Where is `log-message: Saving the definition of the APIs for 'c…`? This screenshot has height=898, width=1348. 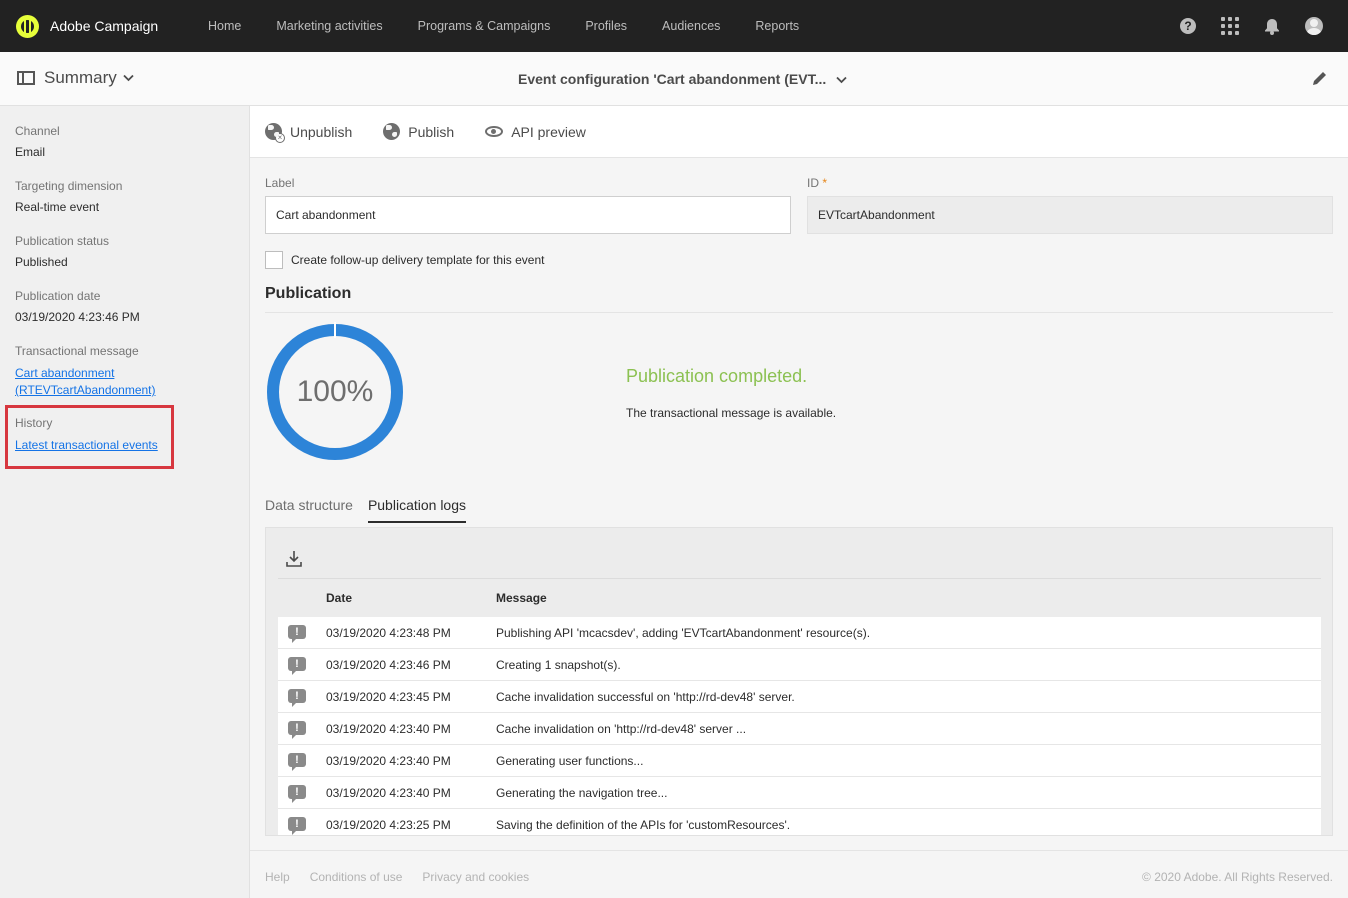
log-message: Saving the definition of the APIs for 'c… is located at coordinates (643, 825).